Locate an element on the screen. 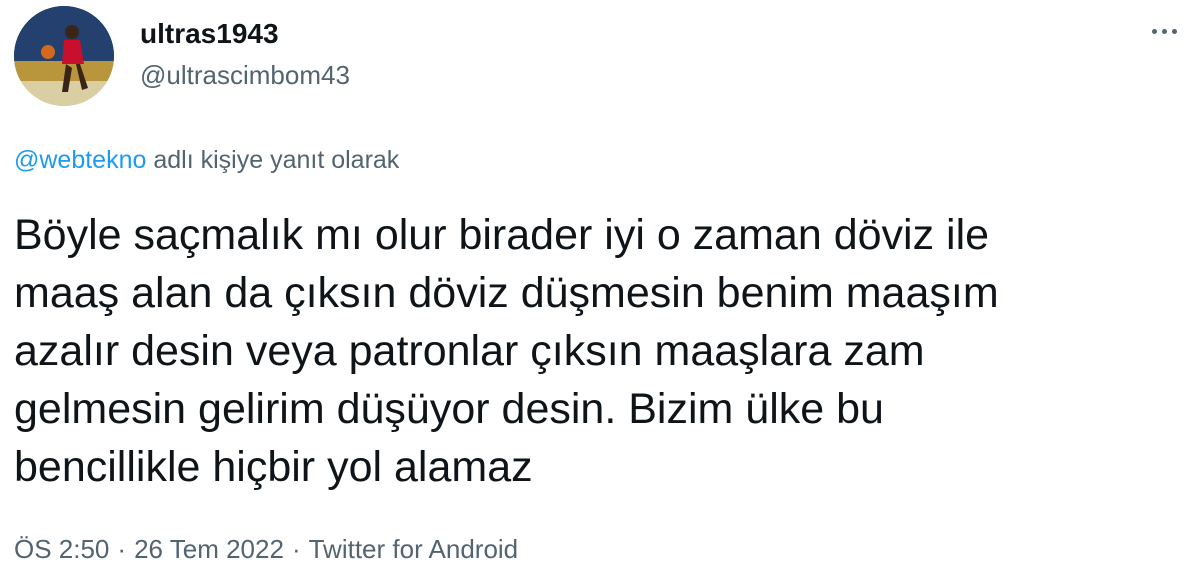 Image resolution: width=1200 pixels, height=584 pixels. avatar-image is located at coordinates (64, 56).